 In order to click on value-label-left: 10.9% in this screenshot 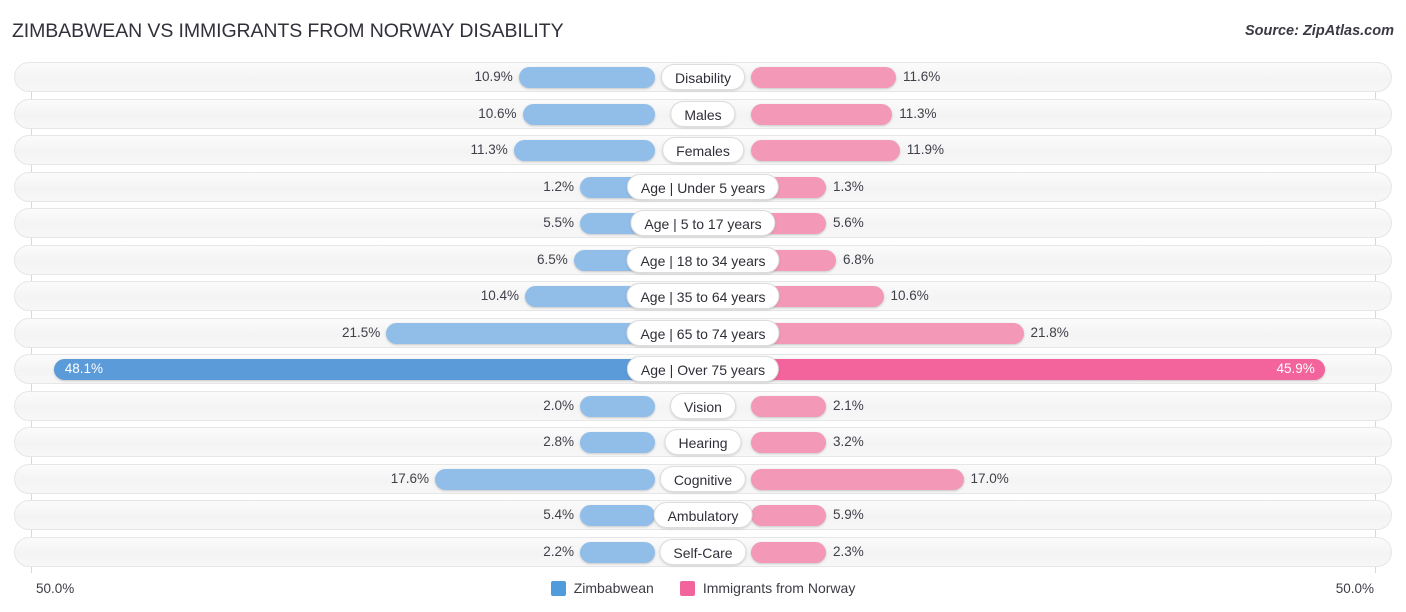, I will do `click(493, 76)`.